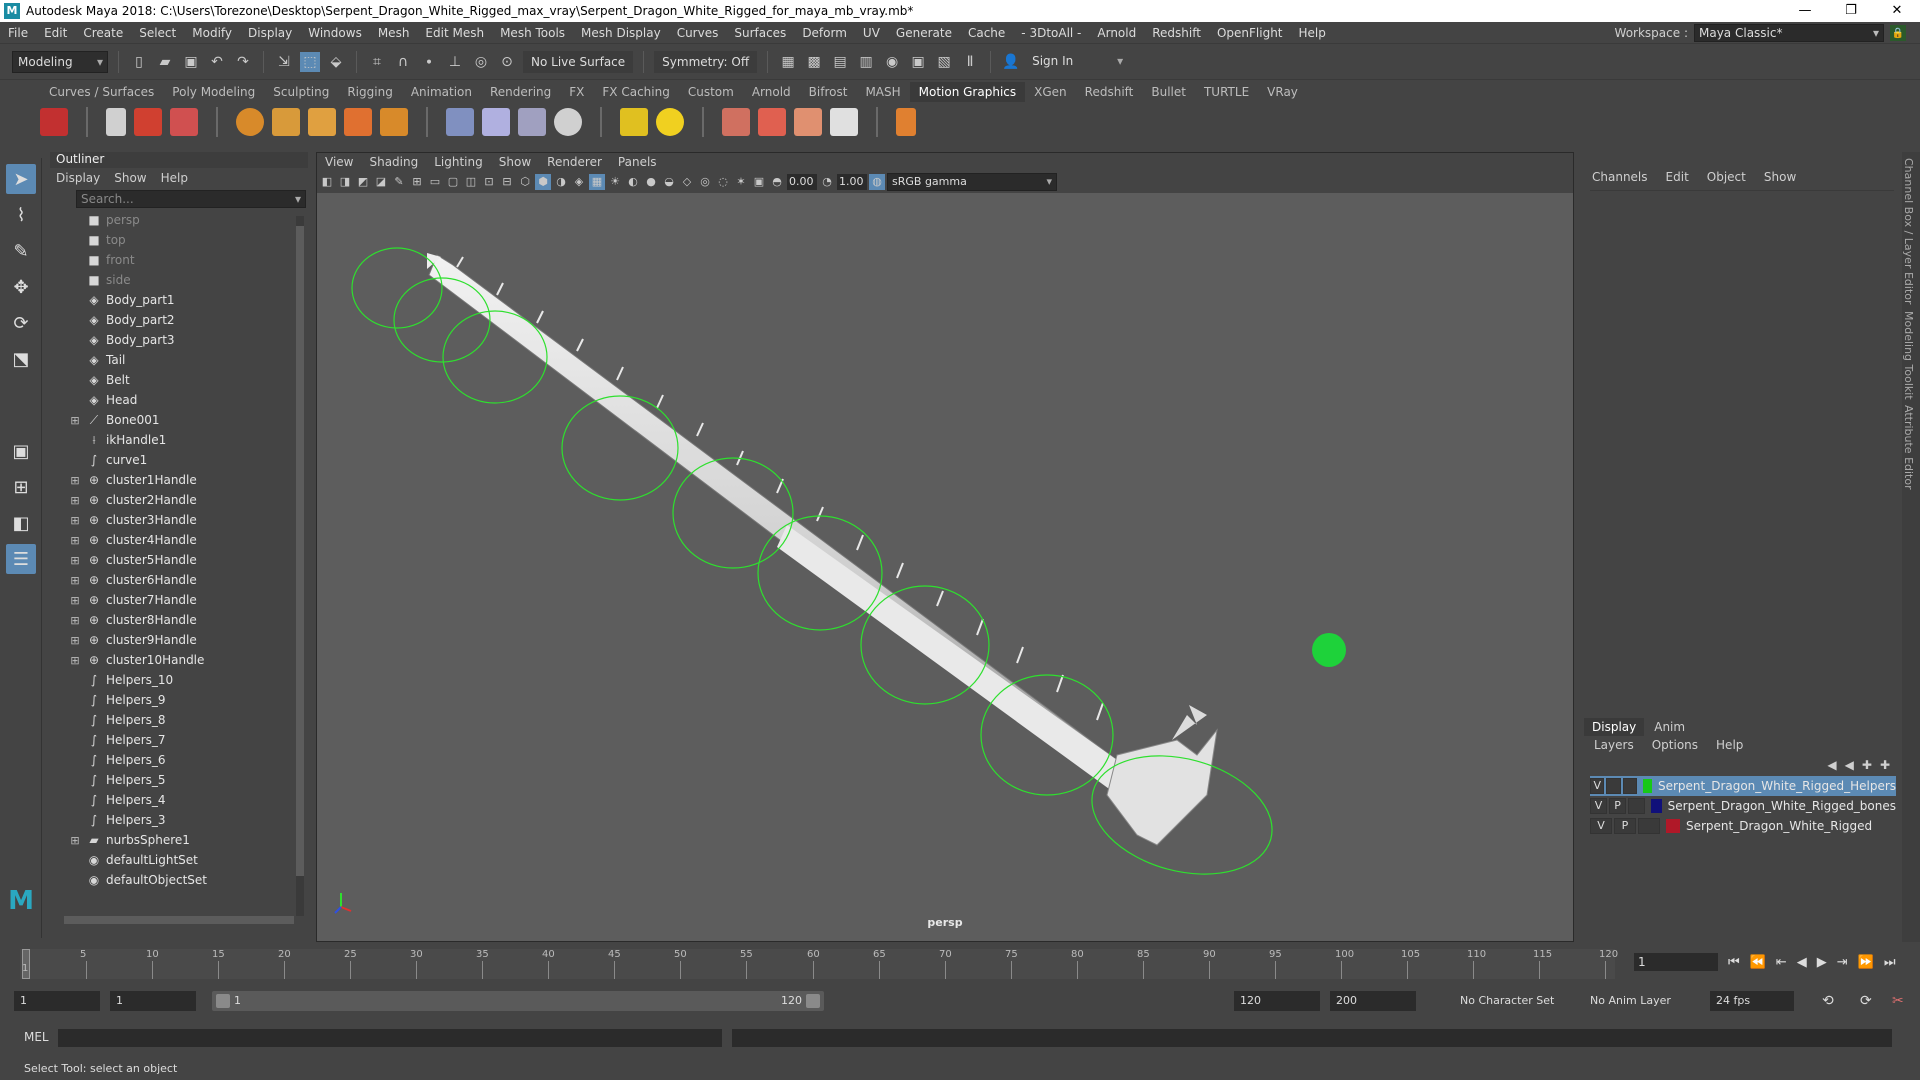 The height and width of the screenshot is (1080, 1920). Describe the element at coordinates (179, 220) in the screenshot. I see `outliner-item: ■ persp` at that location.